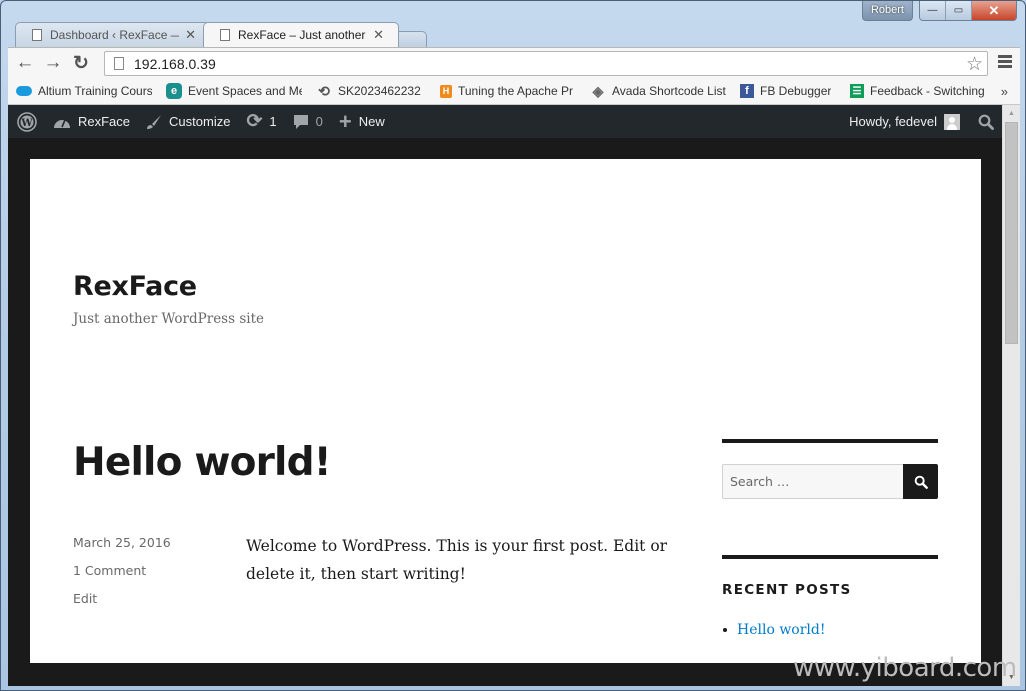 Image resolution: width=1026 pixels, height=691 pixels. Describe the element at coordinates (781, 630) in the screenshot. I see `recent-post-link: Hello world!` at that location.